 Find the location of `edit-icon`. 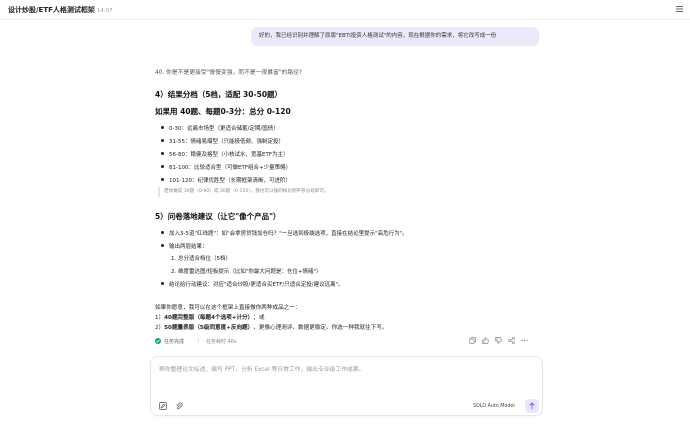

edit-icon is located at coordinates (163, 406).